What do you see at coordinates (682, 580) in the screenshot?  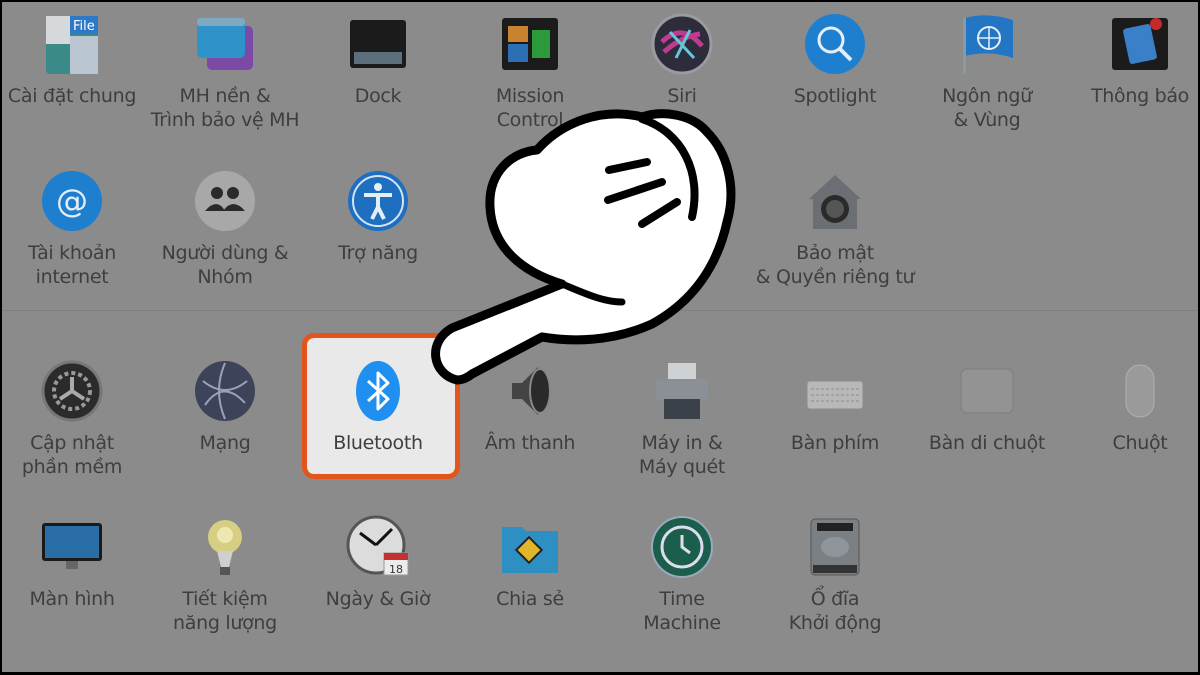 I see `pref-pane-time-machine: Time Machine` at bounding box center [682, 580].